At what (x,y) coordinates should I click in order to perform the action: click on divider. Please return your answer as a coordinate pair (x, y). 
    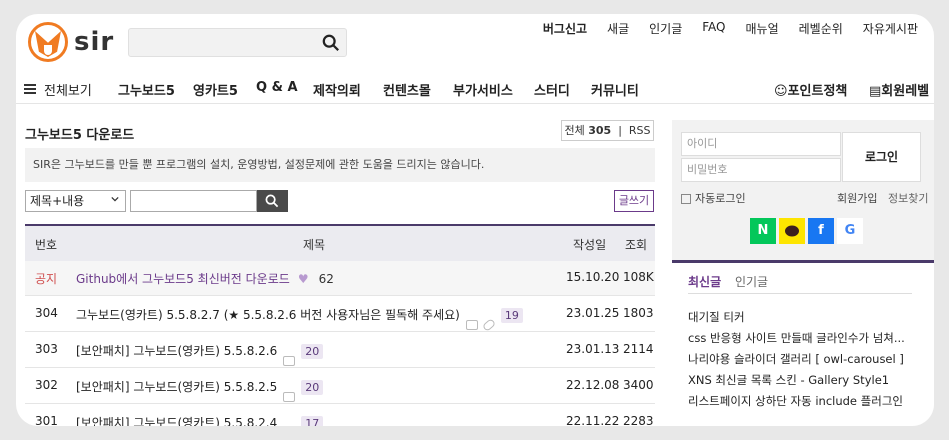
    Looking at the image, I should click on (800, 293).